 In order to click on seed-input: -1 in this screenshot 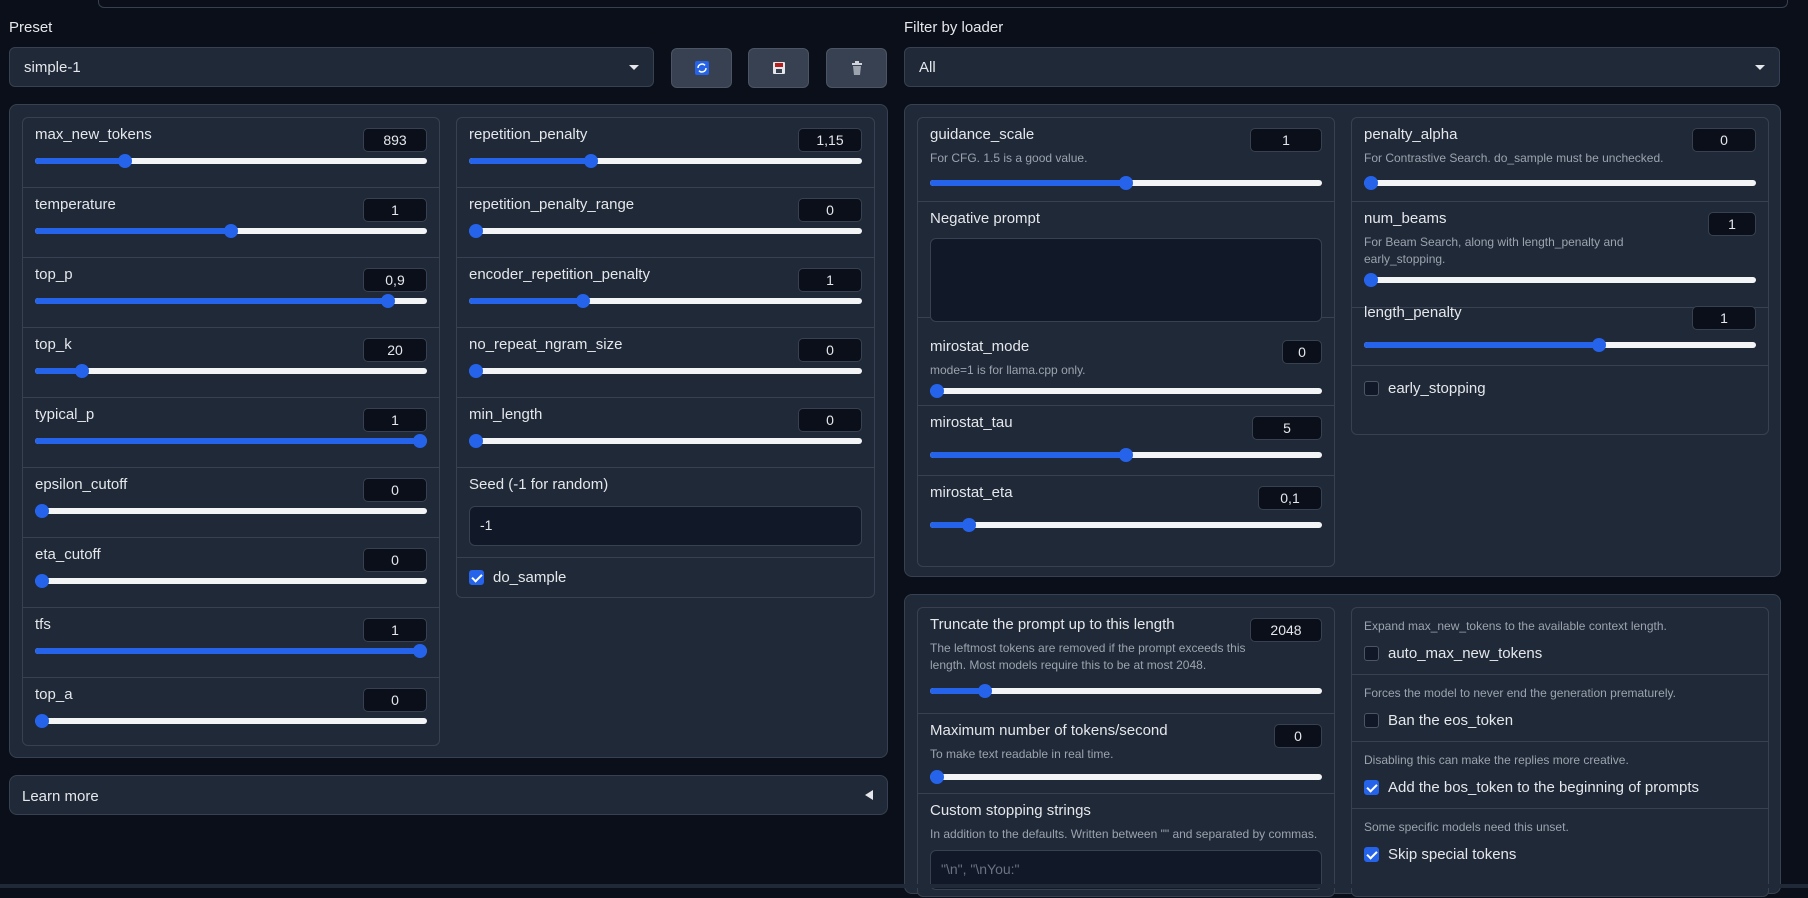, I will do `click(665, 526)`.